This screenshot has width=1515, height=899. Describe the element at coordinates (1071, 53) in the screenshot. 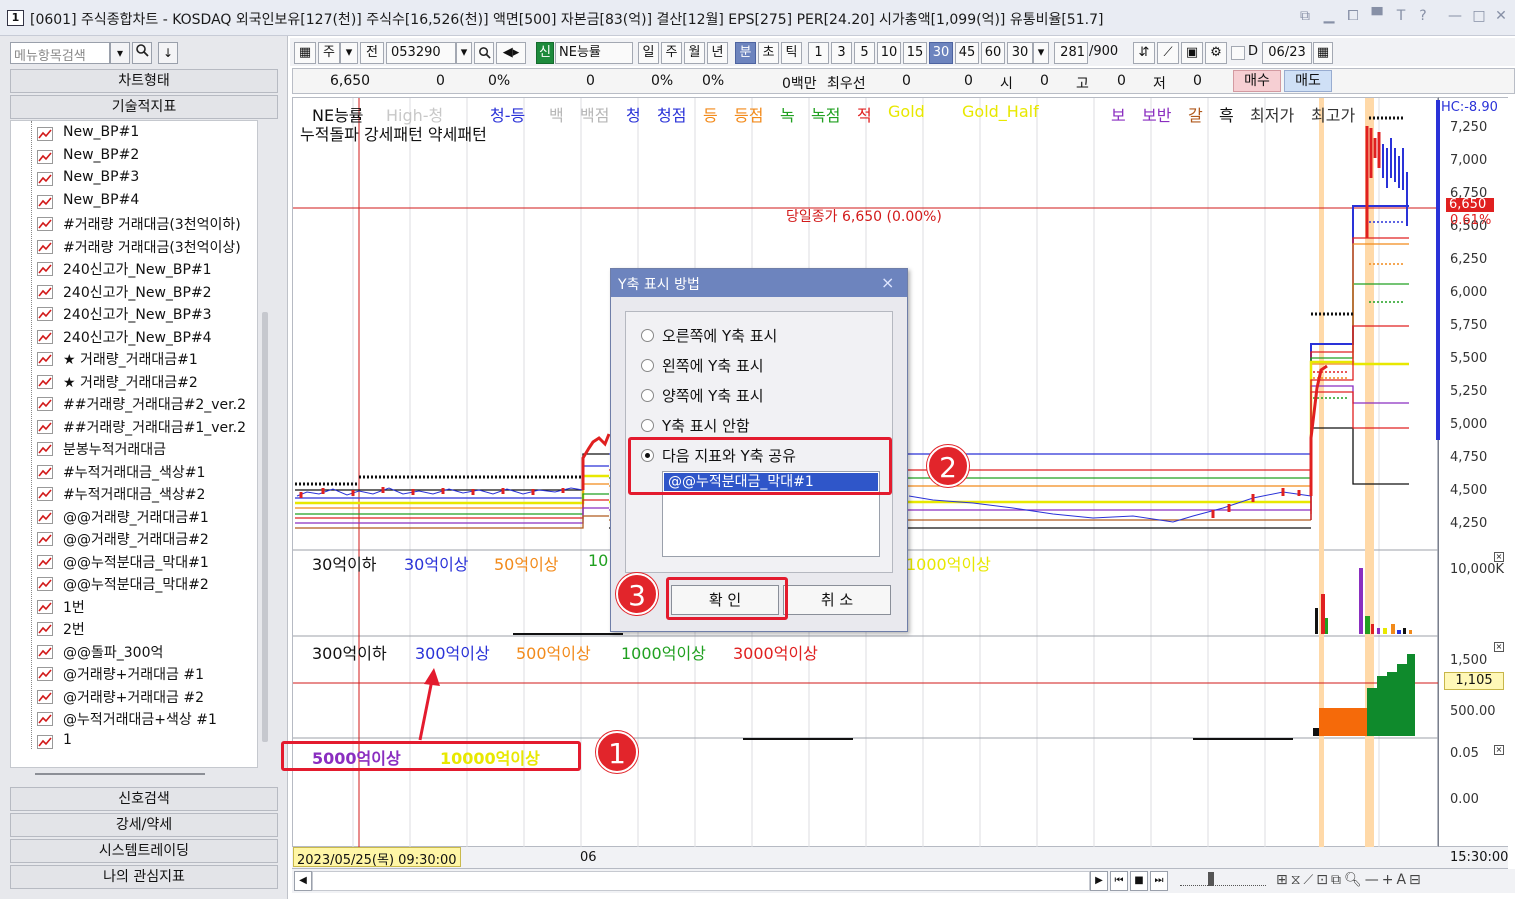

I see `count-input: 281` at that location.